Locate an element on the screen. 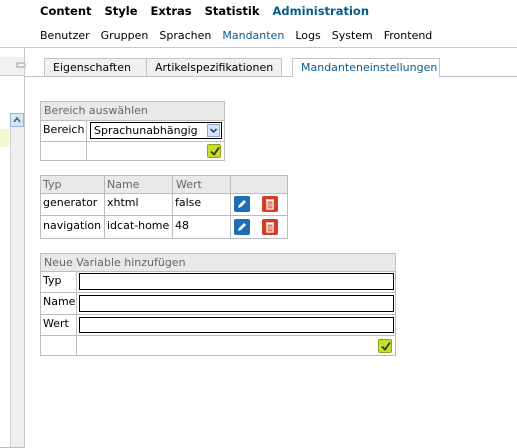 This screenshot has height=448, width=517. bereich-submit-button is located at coordinates (214, 151).